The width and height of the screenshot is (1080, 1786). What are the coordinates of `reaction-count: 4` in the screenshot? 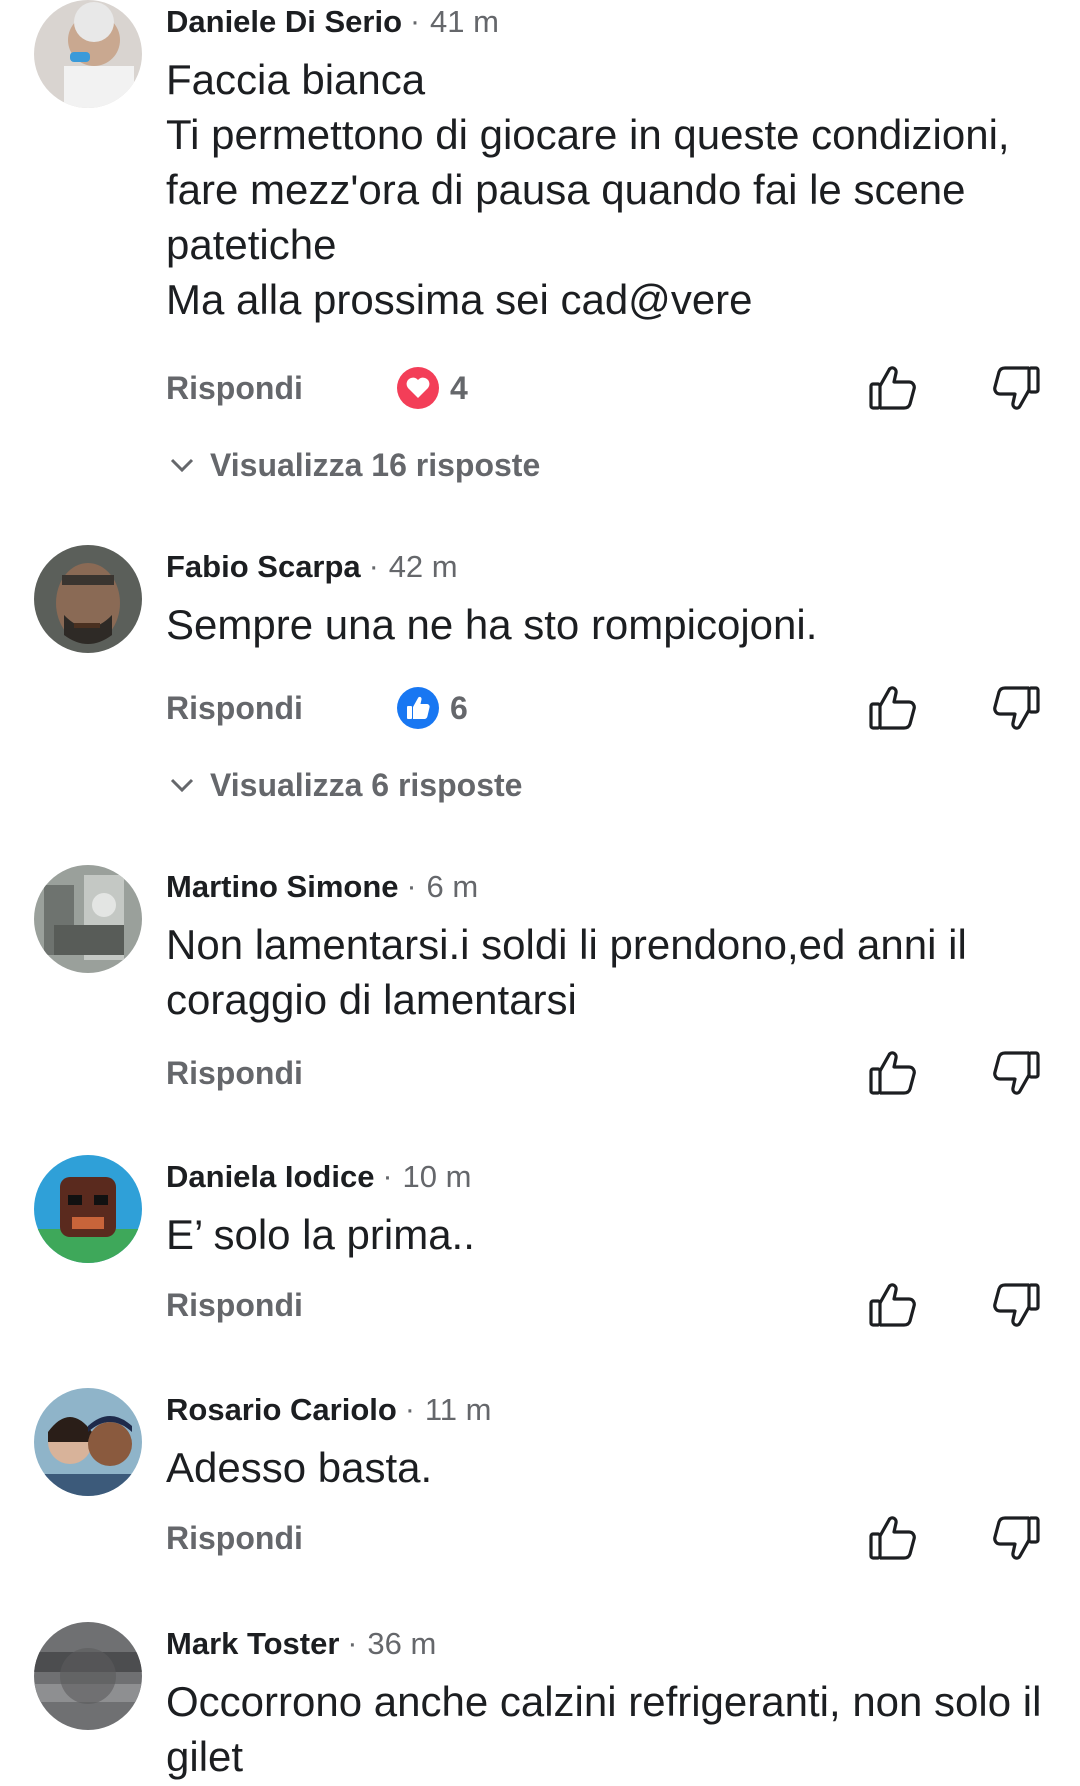 It's located at (459, 387).